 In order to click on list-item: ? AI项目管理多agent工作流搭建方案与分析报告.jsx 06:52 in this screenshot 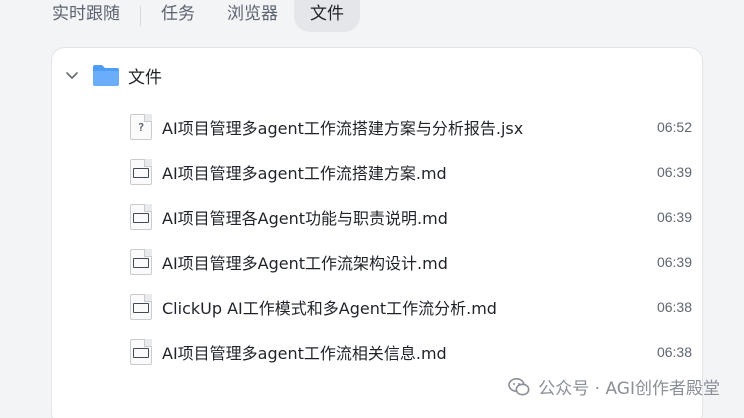, I will do `click(411, 126)`.